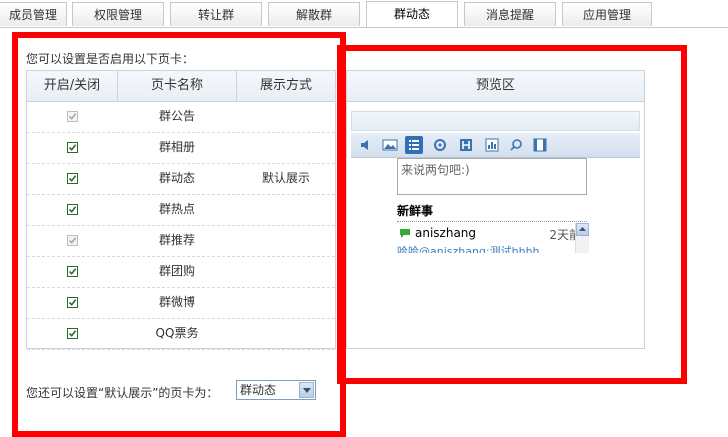  I want to click on tab-message-reminder: 消息提醒, so click(510, 14).